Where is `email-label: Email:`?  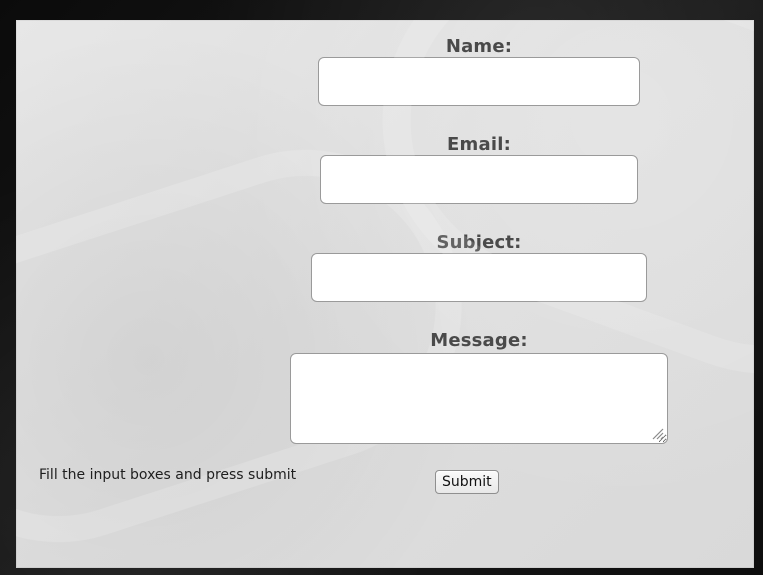 email-label: Email: is located at coordinates (479, 144).